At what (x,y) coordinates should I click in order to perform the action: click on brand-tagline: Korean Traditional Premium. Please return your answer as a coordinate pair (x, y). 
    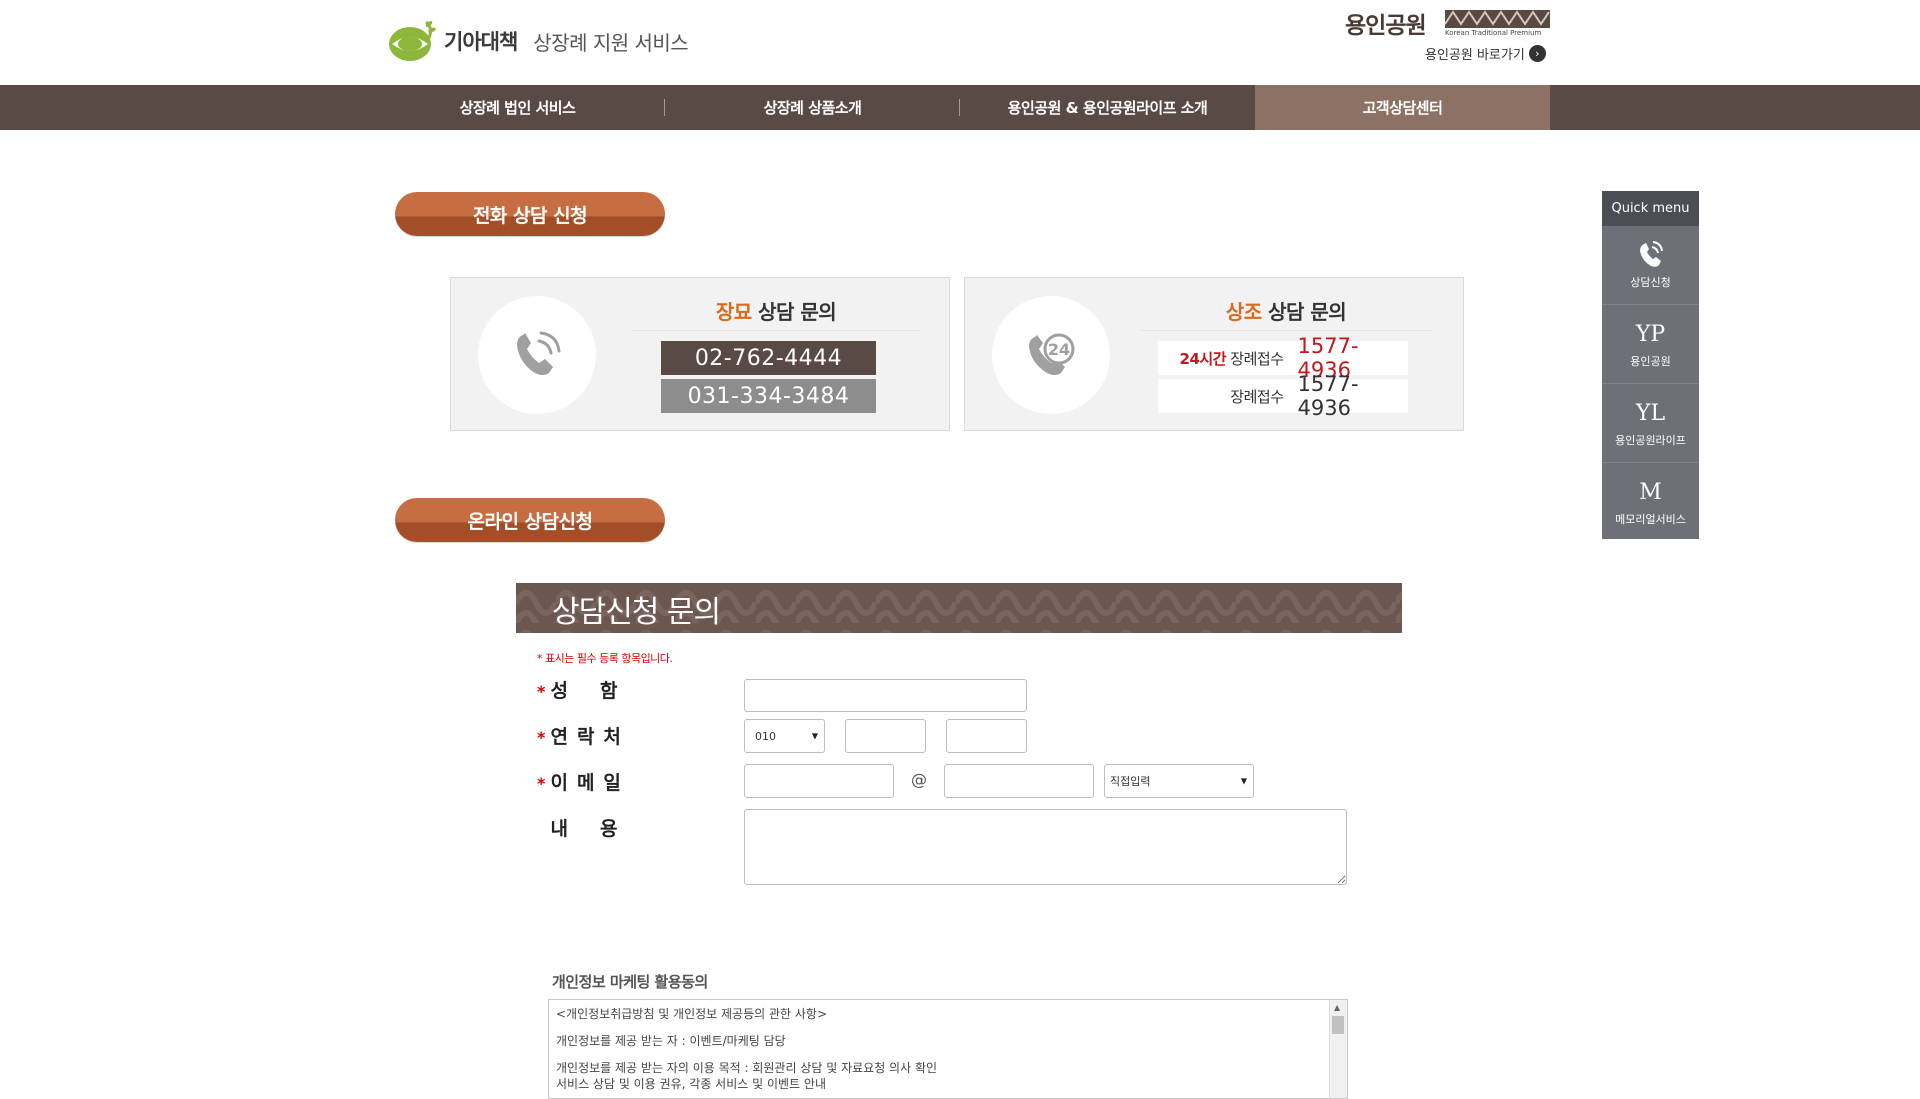
    Looking at the image, I should click on (1493, 33).